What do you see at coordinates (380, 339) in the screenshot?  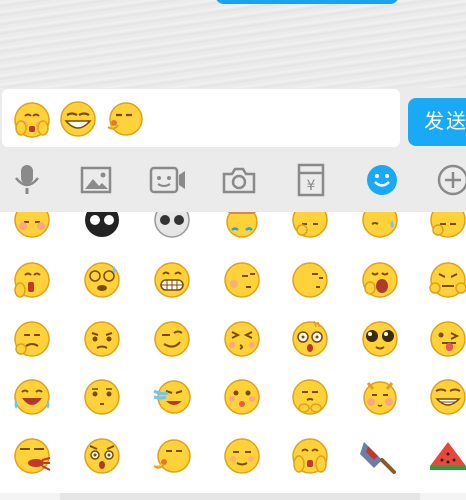 I see `teary-eyes-emoji` at bounding box center [380, 339].